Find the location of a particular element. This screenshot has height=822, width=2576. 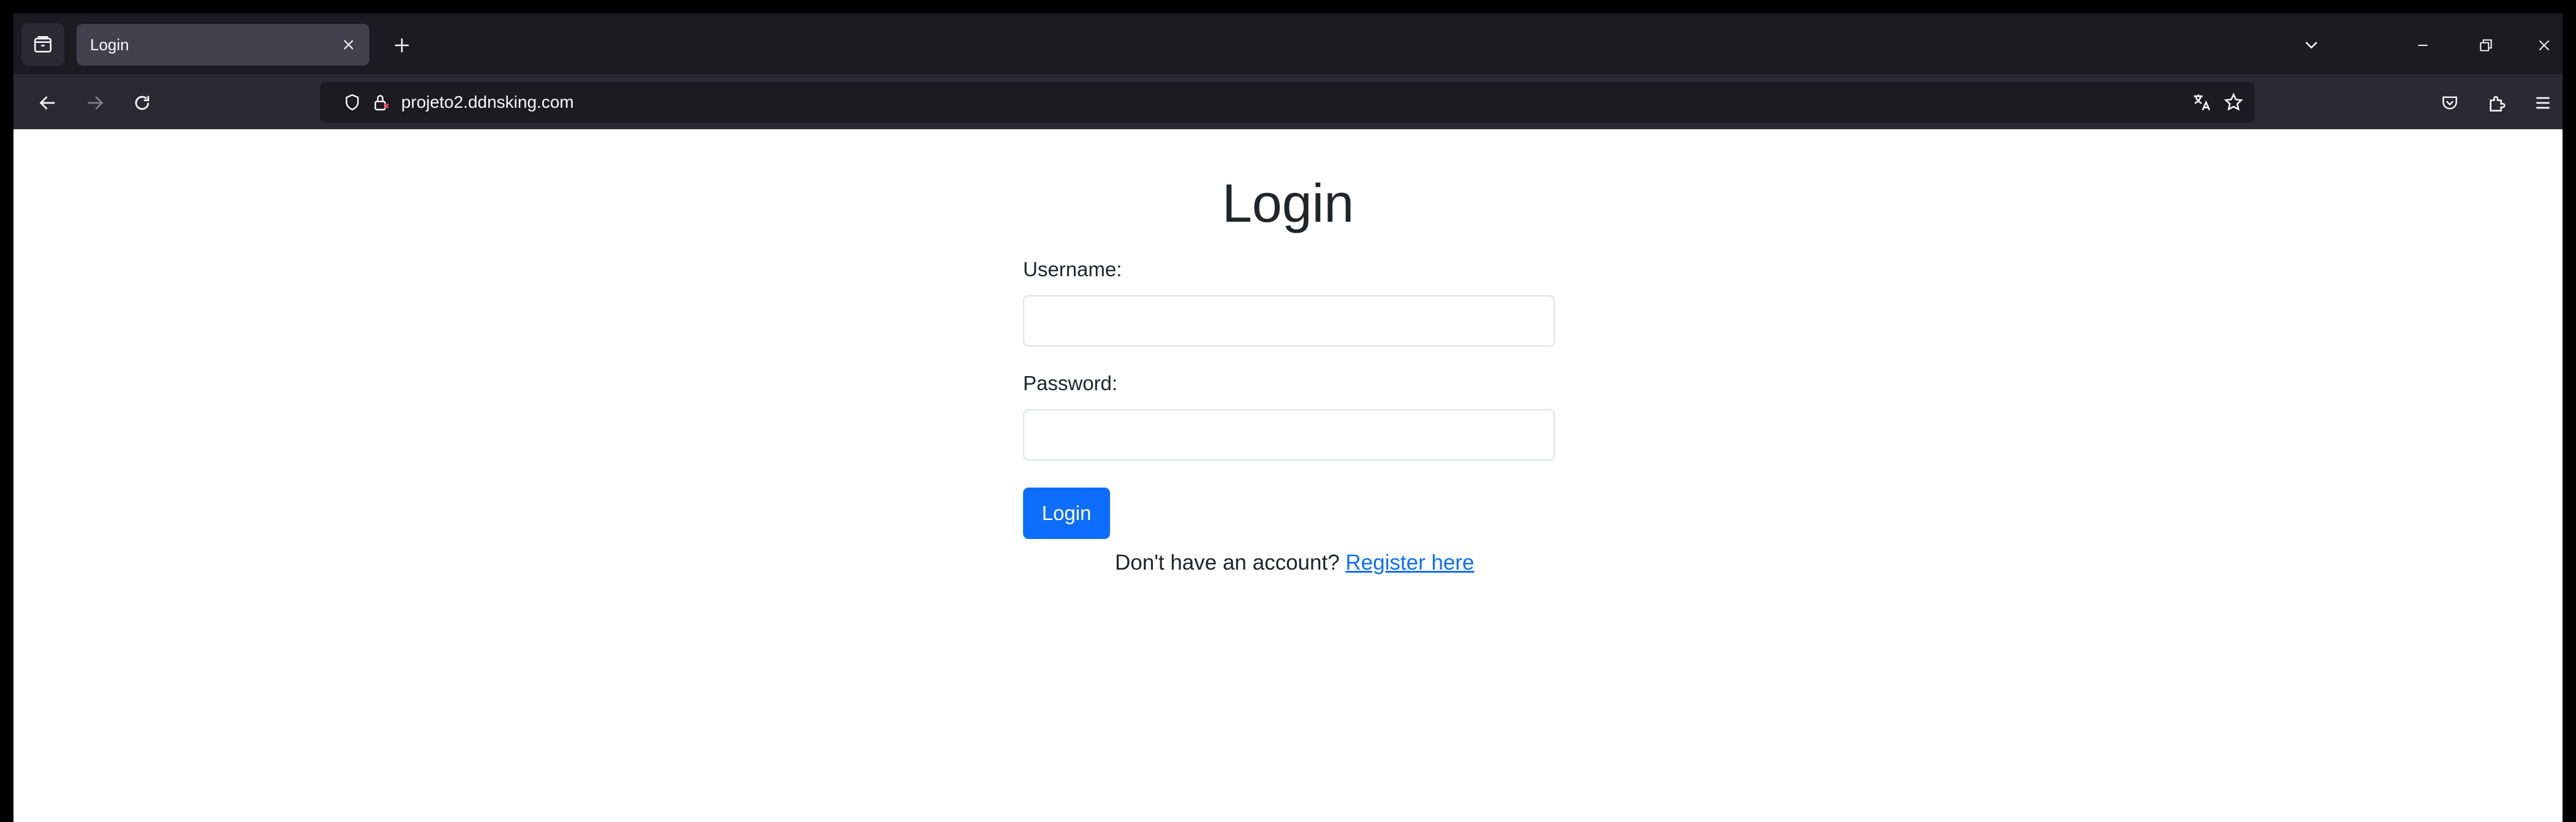

tab-list-icon is located at coordinates (42, 44).